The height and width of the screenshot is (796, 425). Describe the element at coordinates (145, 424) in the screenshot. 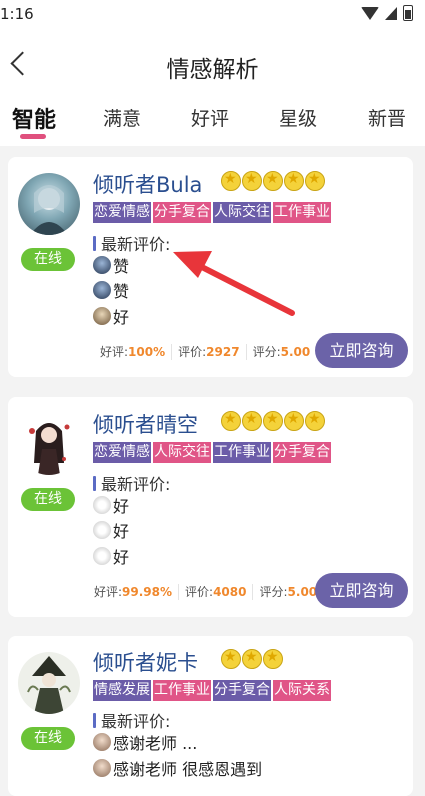

I see `listener-name: 倾听者晴空` at that location.